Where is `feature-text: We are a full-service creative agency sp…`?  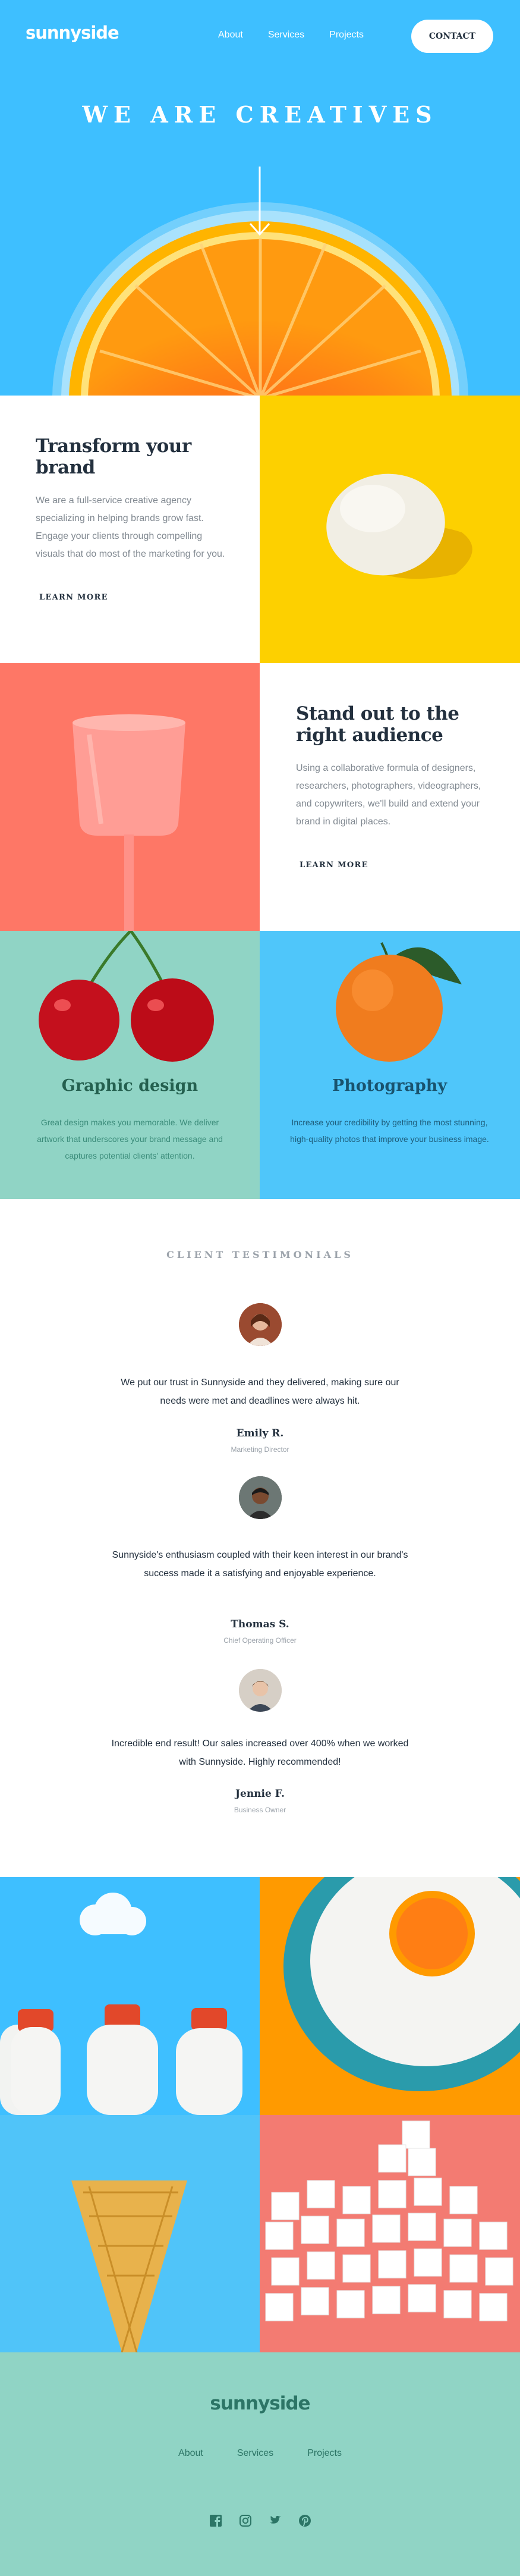 feature-text: We are a full-service creative agency sp… is located at coordinates (130, 527).